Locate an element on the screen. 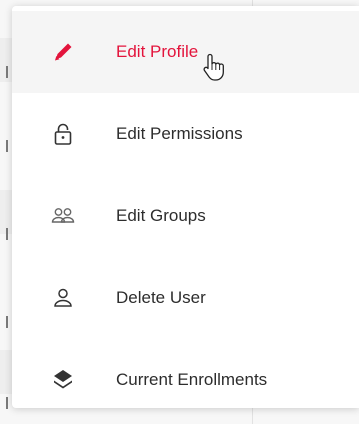 This screenshot has height=424, width=359. pencil-icon is located at coordinates (63, 52).